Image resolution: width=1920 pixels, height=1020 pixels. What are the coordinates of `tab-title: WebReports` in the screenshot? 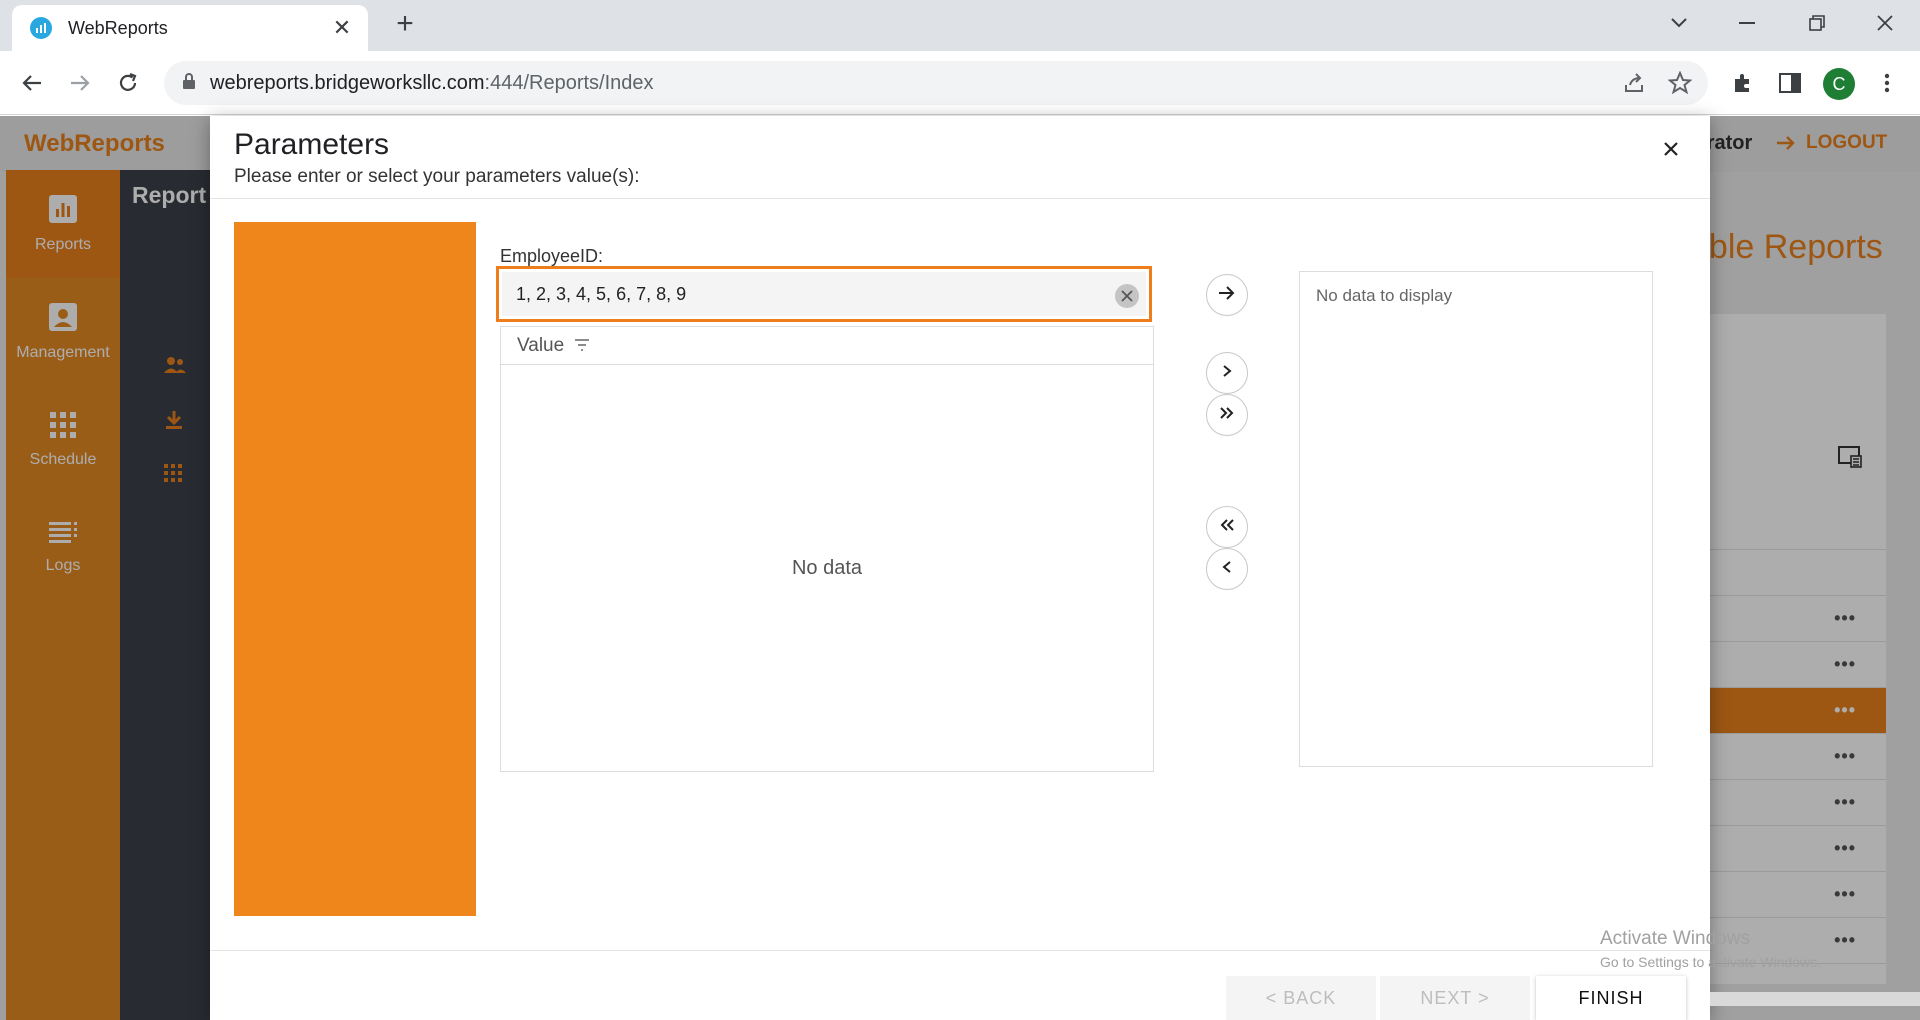 It's located at (118, 27).